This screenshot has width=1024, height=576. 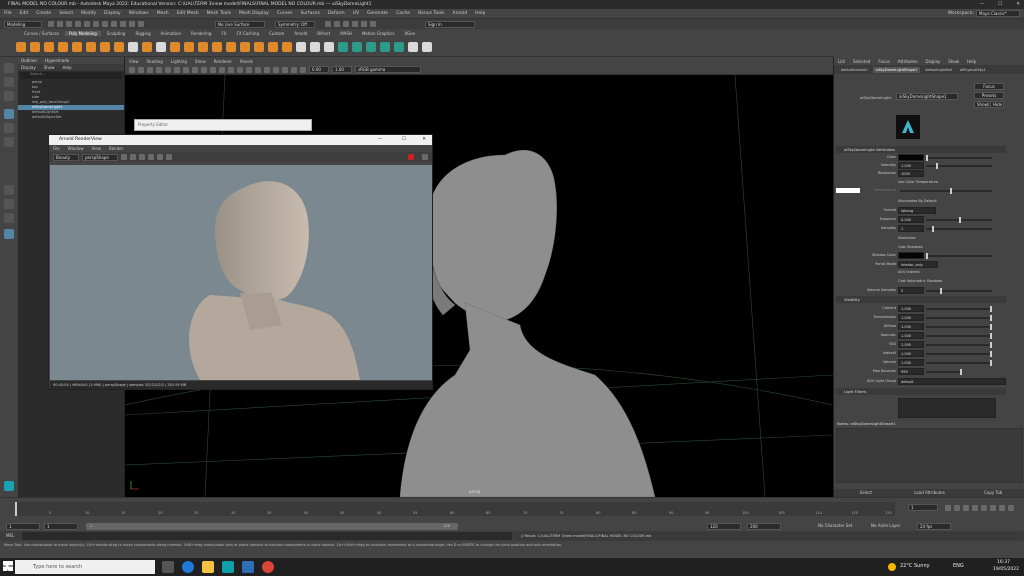 What do you see at coordinates (328, 24) in the screenshot?
I see `render-frame-icon` at bounding box center [328, 24].